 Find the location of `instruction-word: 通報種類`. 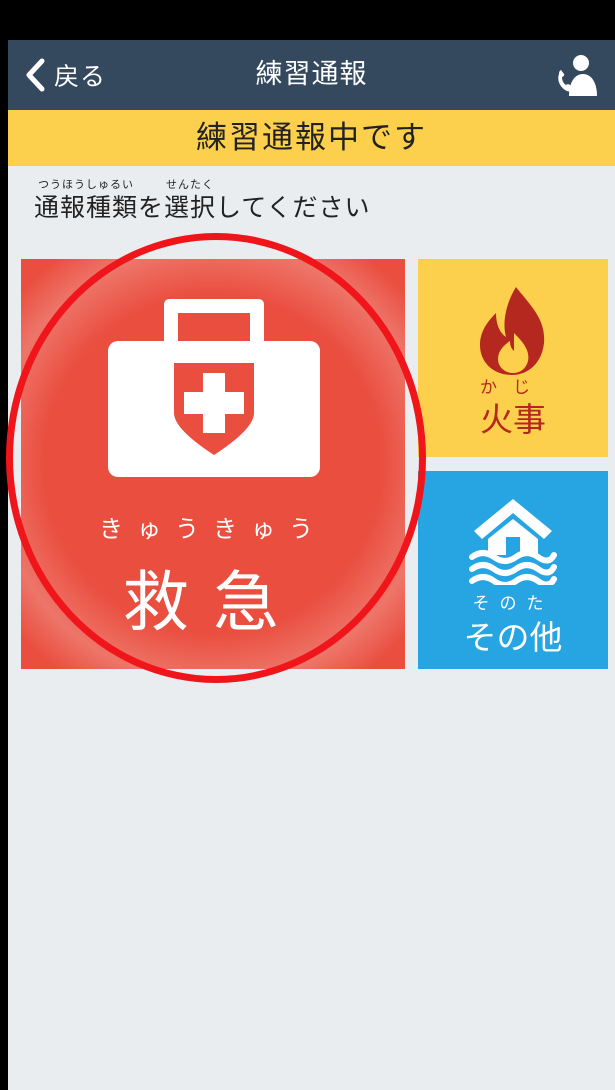

instruction-word: 通報種類 is located at coordinates (86, 207).